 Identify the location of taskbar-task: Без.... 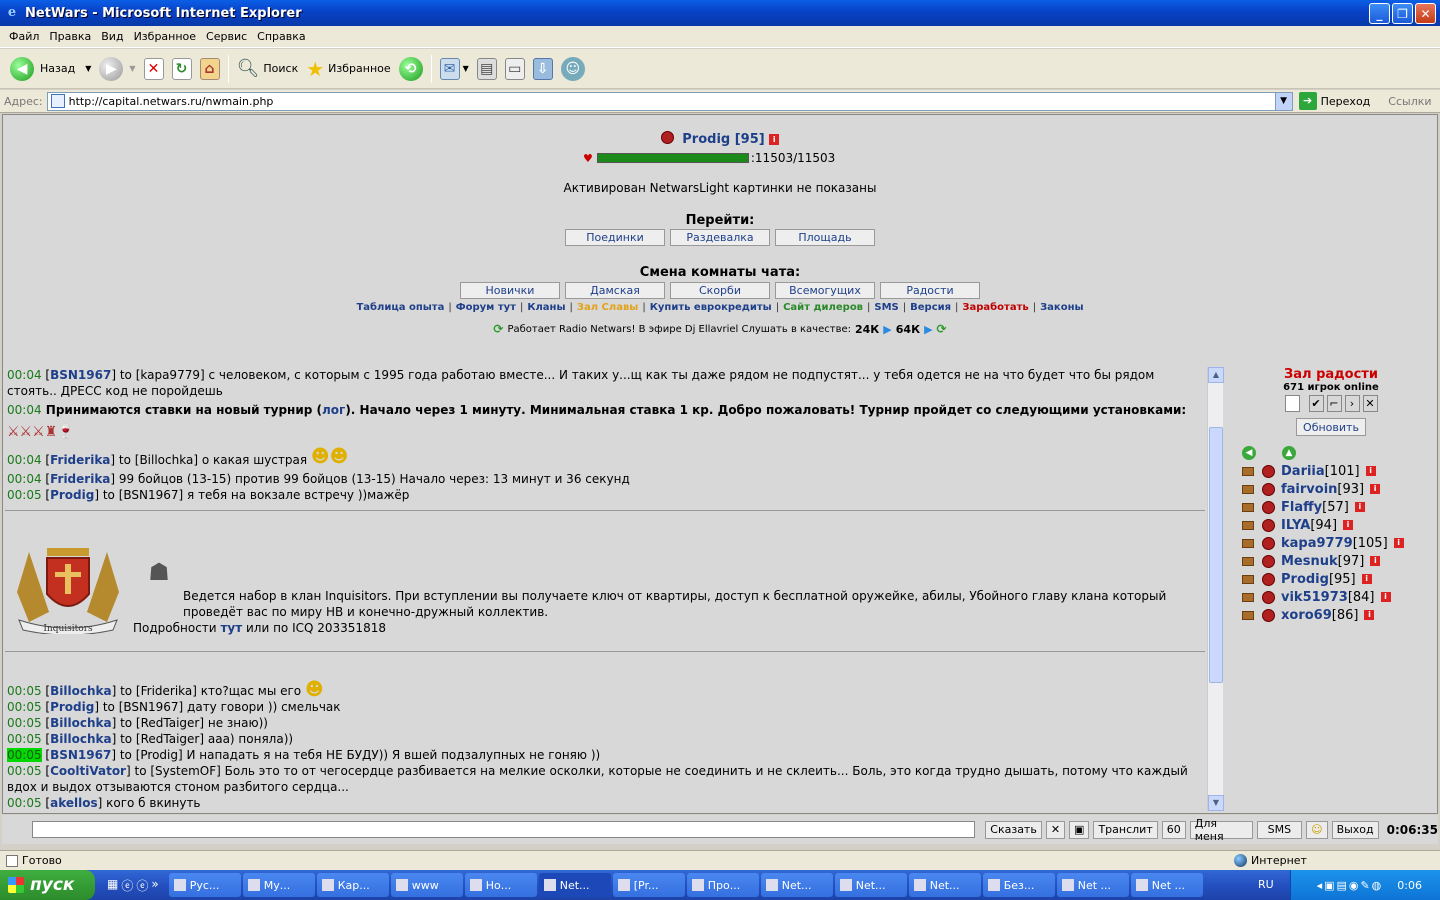
(1018, 885).